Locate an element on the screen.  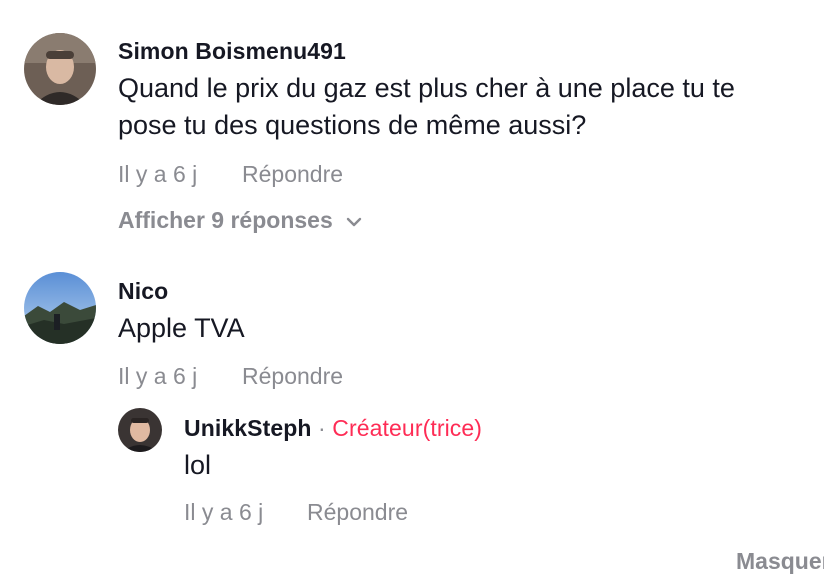
reply-username-row: UnikkSteph · Créateur(trice) is located at coordinates (333, 428).